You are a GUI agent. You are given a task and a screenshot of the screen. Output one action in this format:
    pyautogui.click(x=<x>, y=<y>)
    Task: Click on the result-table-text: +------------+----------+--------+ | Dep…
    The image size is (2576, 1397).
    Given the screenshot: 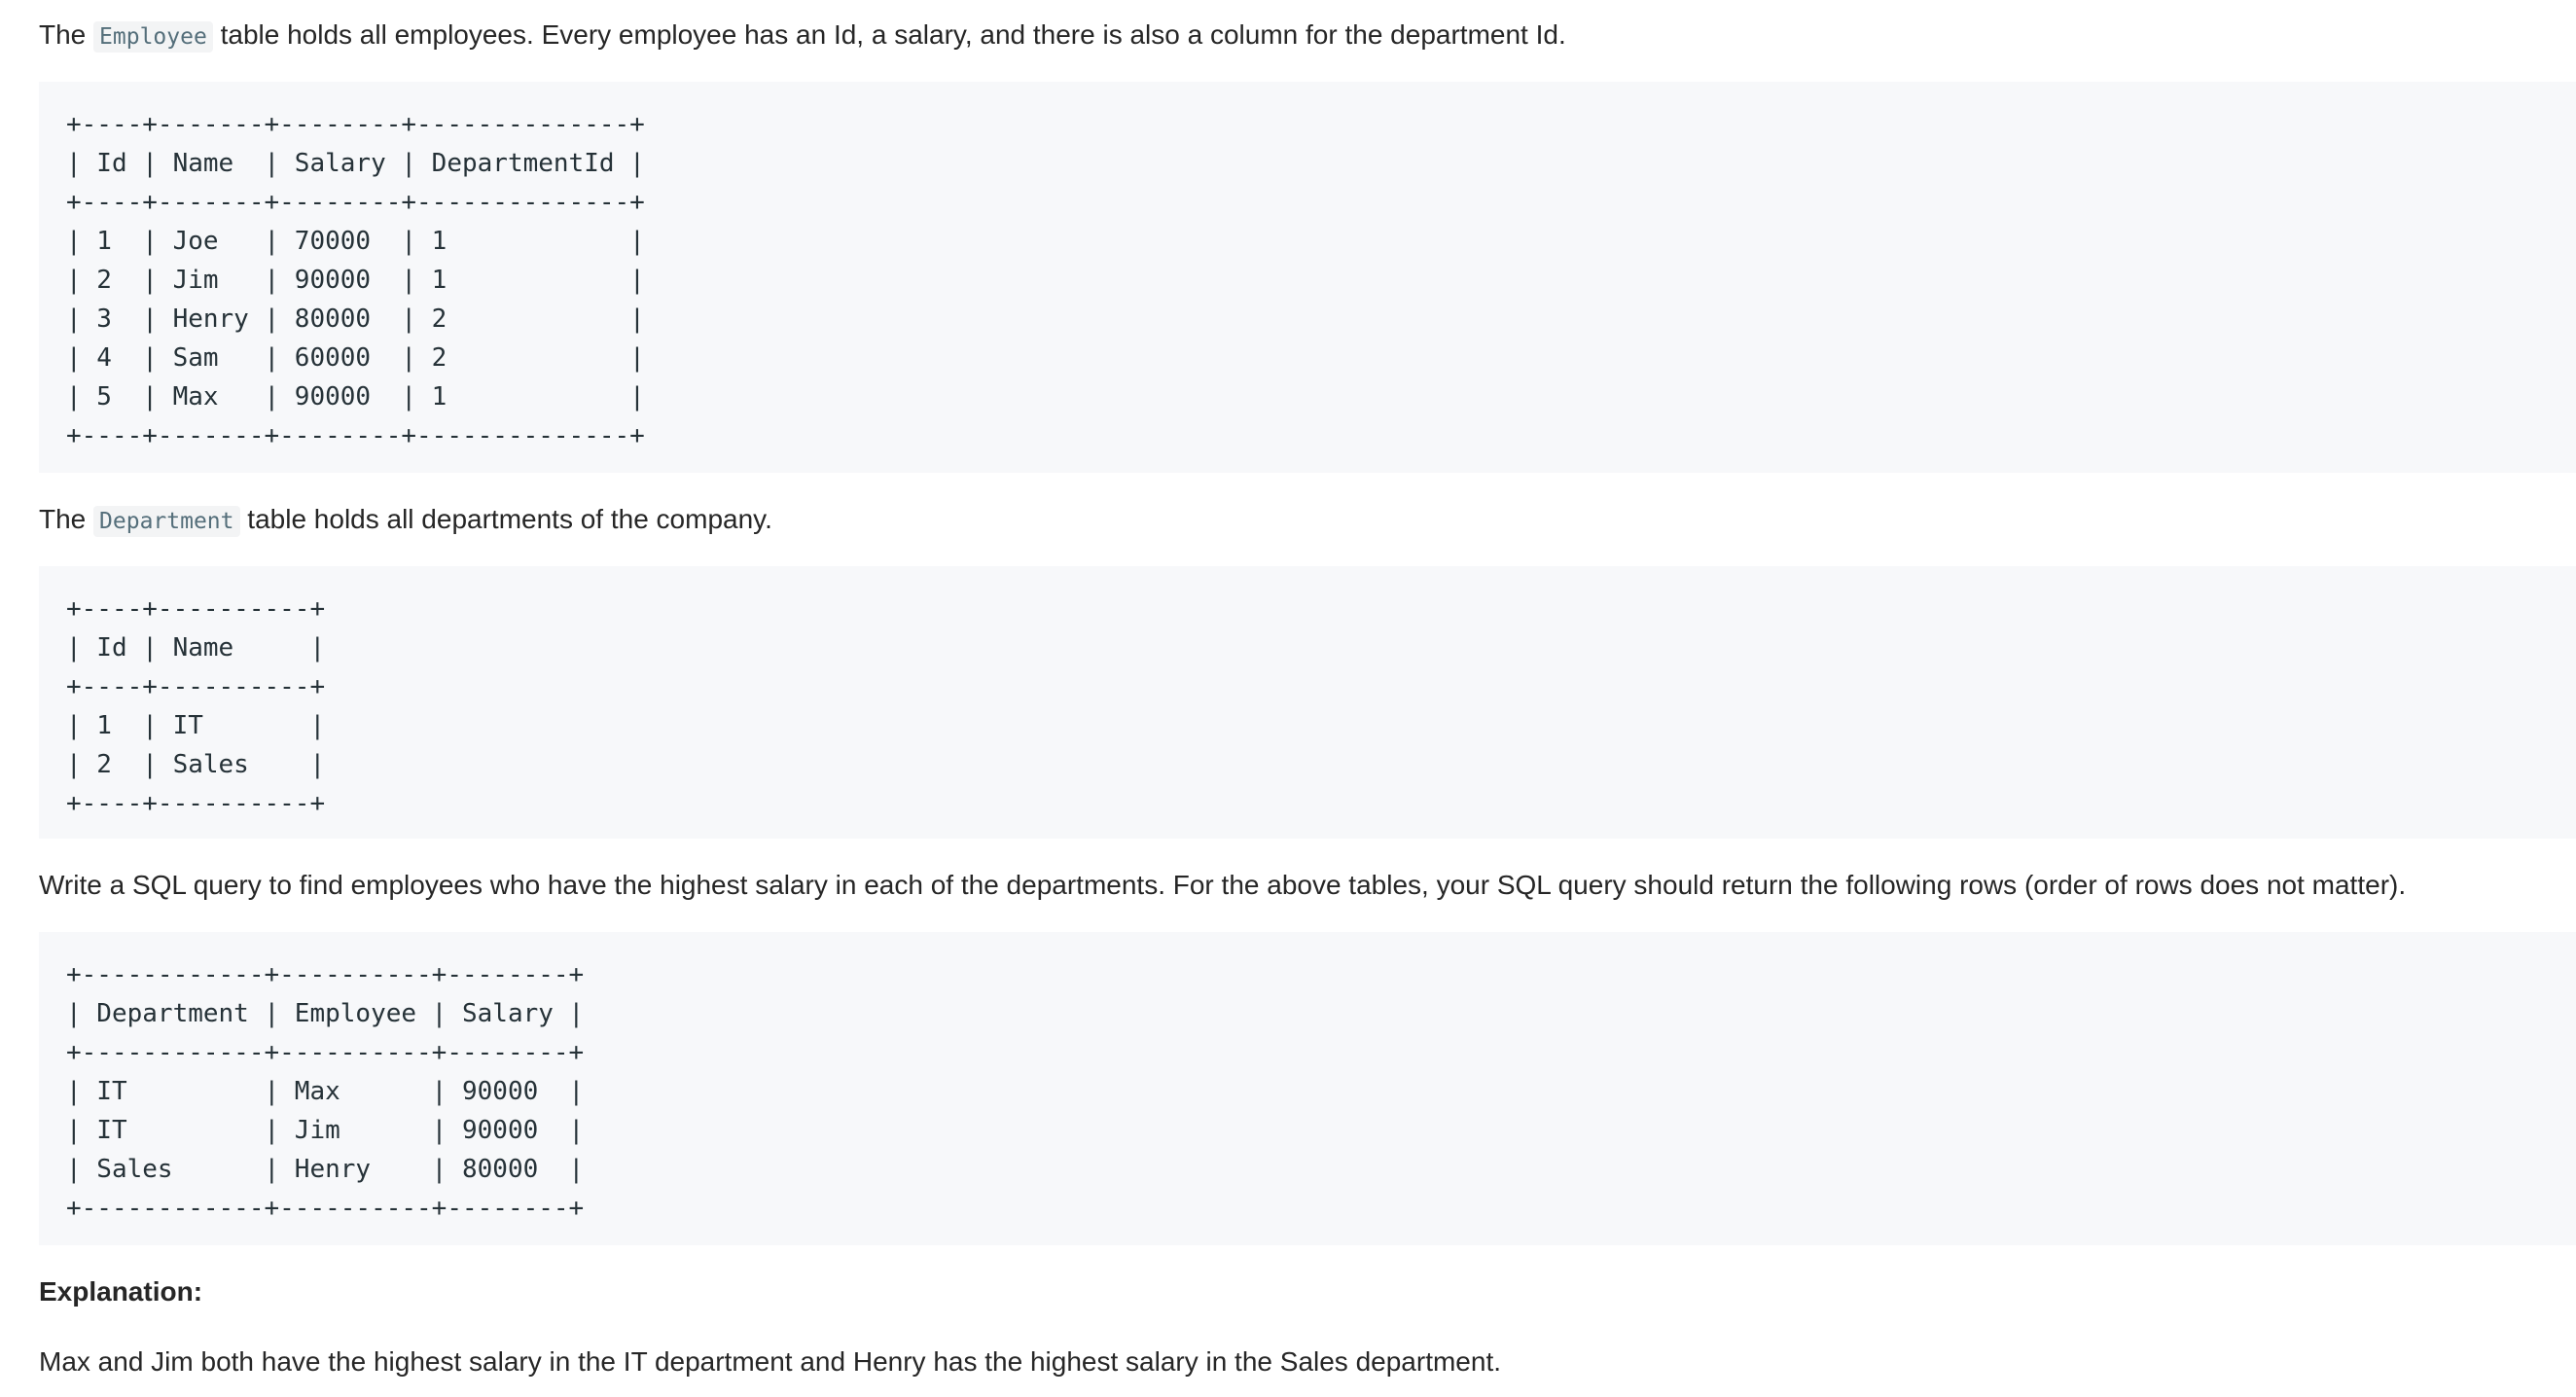 What is the action you would take?
    pyautogui.click(x=325, y=1091)
    